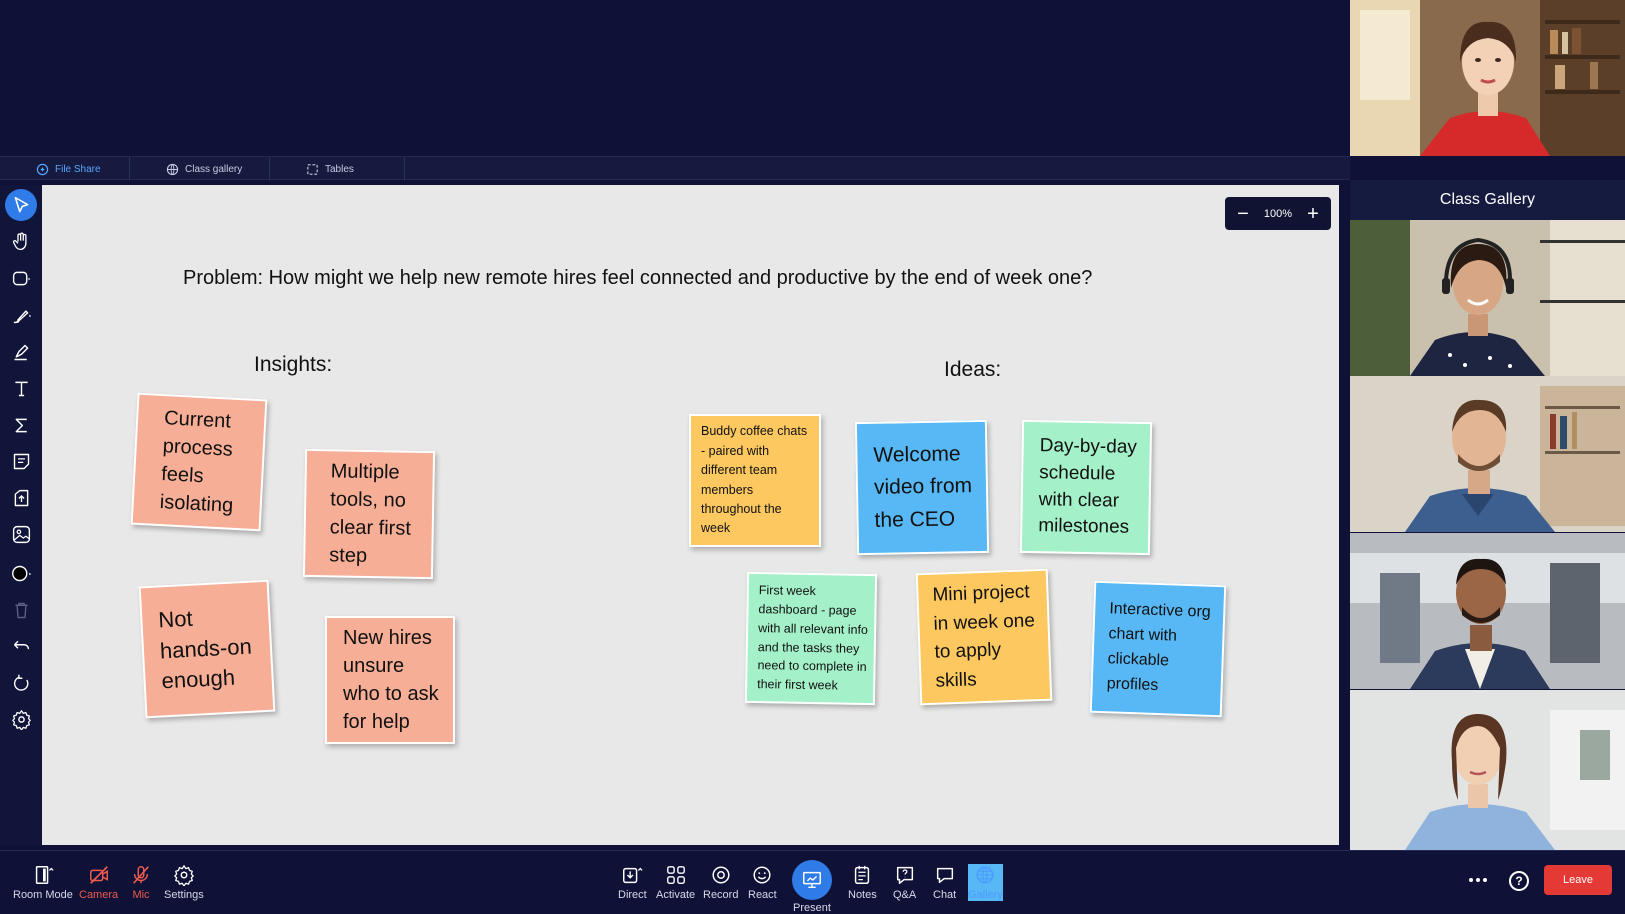  I want to click on record-icon, so click(721, 875).